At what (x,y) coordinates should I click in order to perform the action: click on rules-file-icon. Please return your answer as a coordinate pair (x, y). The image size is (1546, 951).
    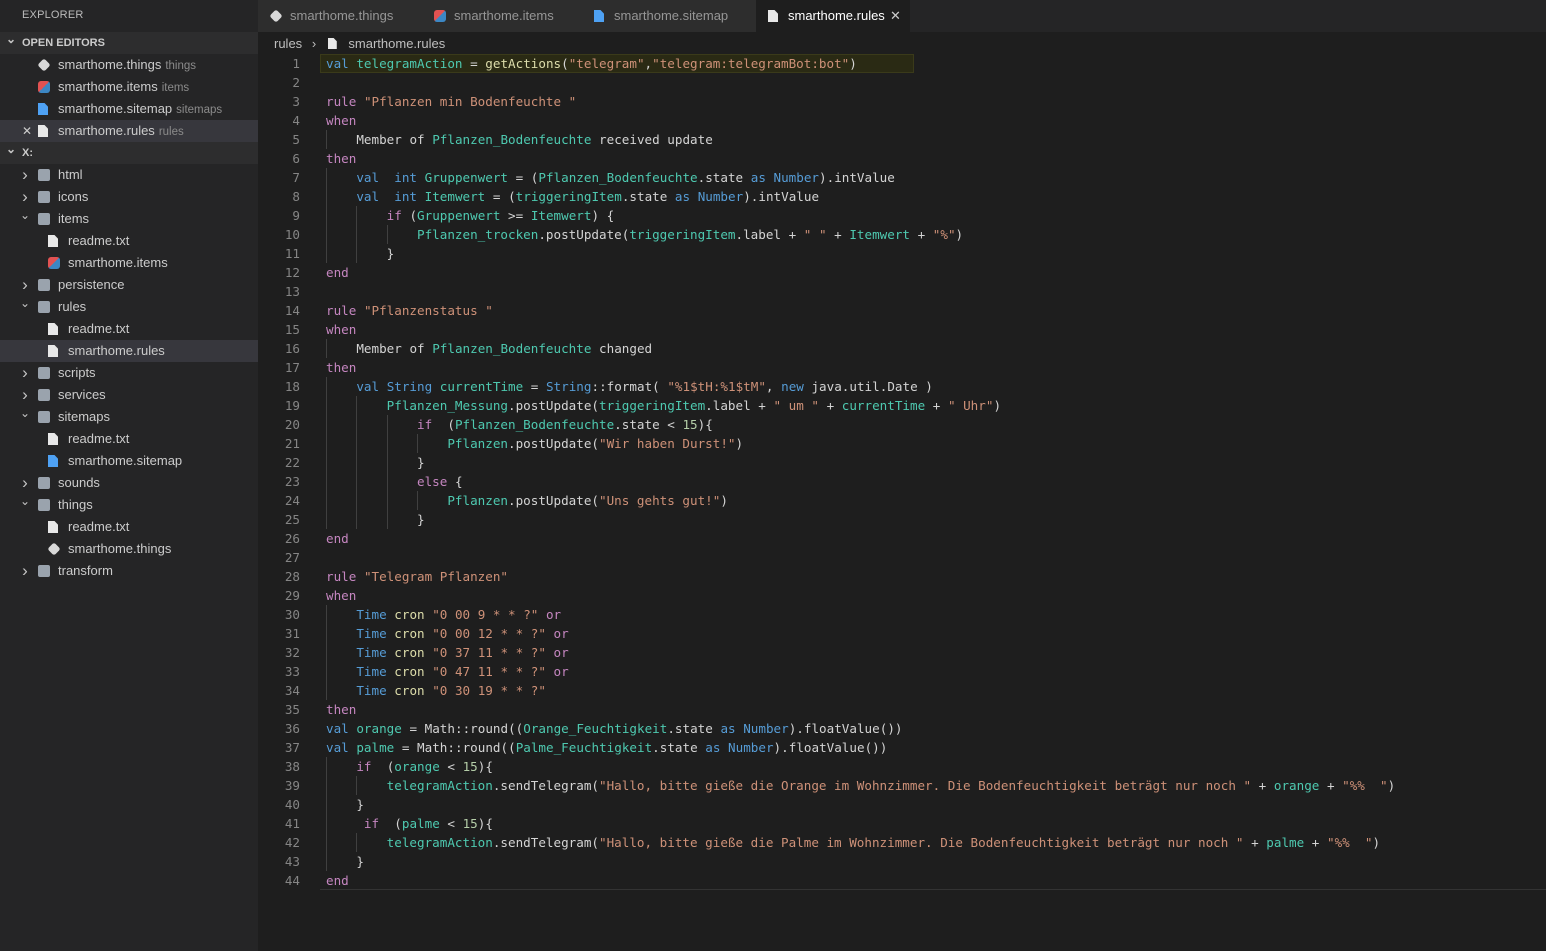
    Looking at the image, I should click on (773, 16).